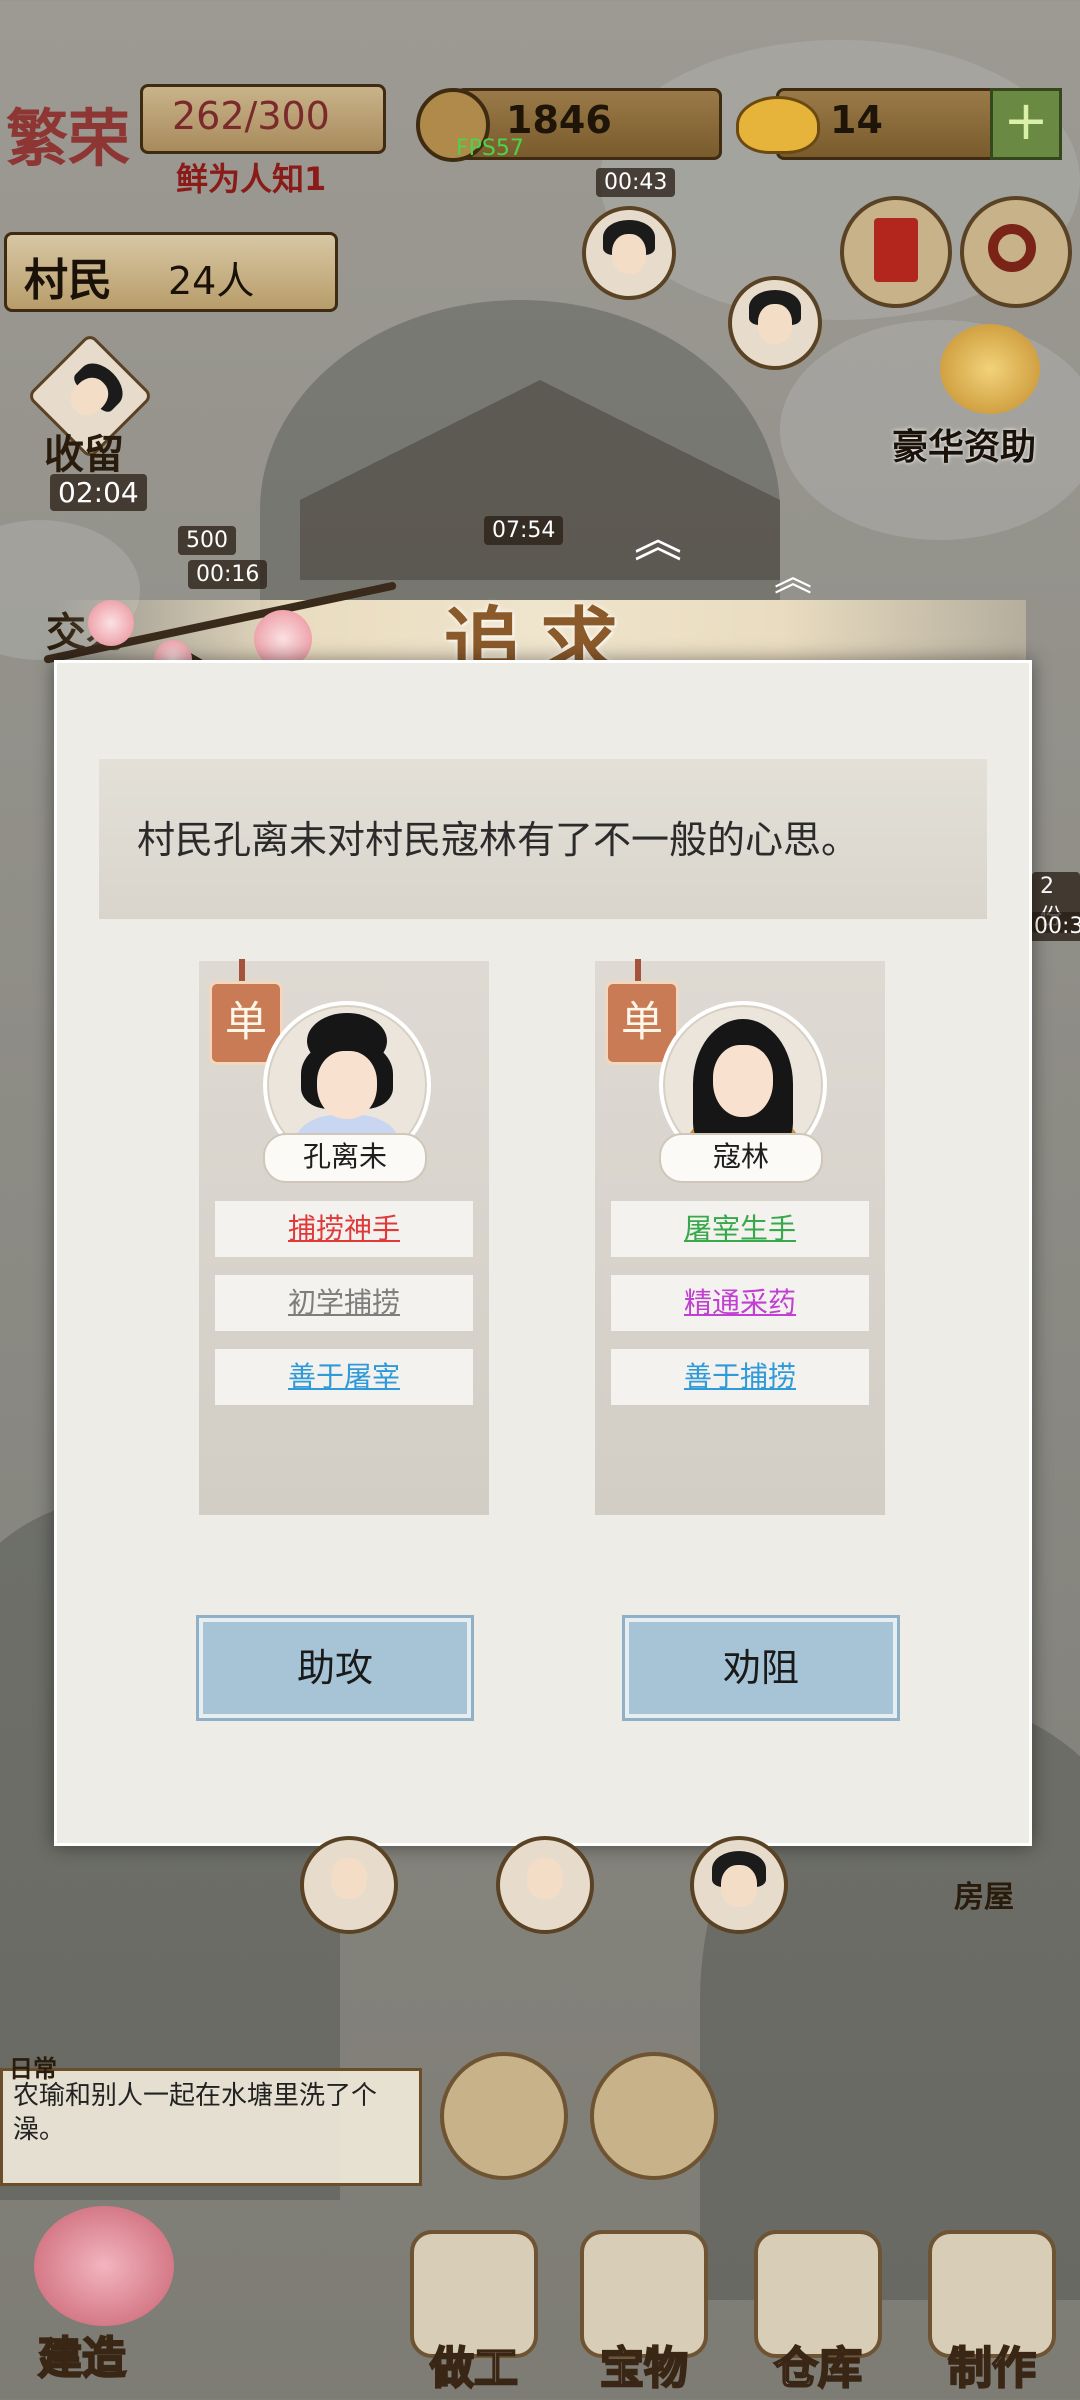  I want to click on pagoda-icon, so click(654, 2116).